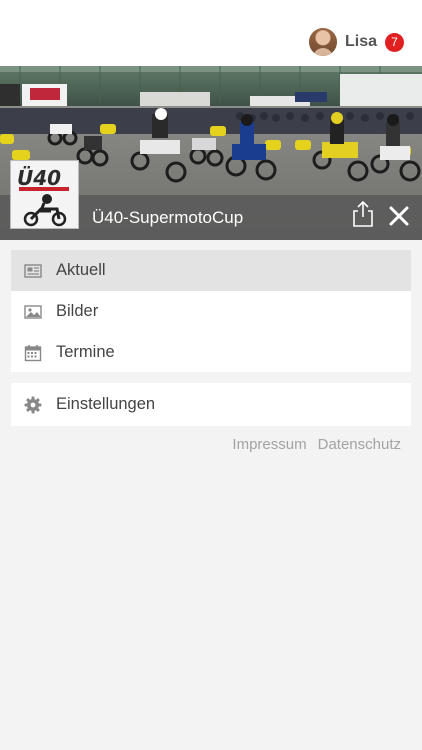 Image resolution: width=422 pixels, height=750 pixels. I want to click on user-profile: Lisa 7, so click(356, 42).